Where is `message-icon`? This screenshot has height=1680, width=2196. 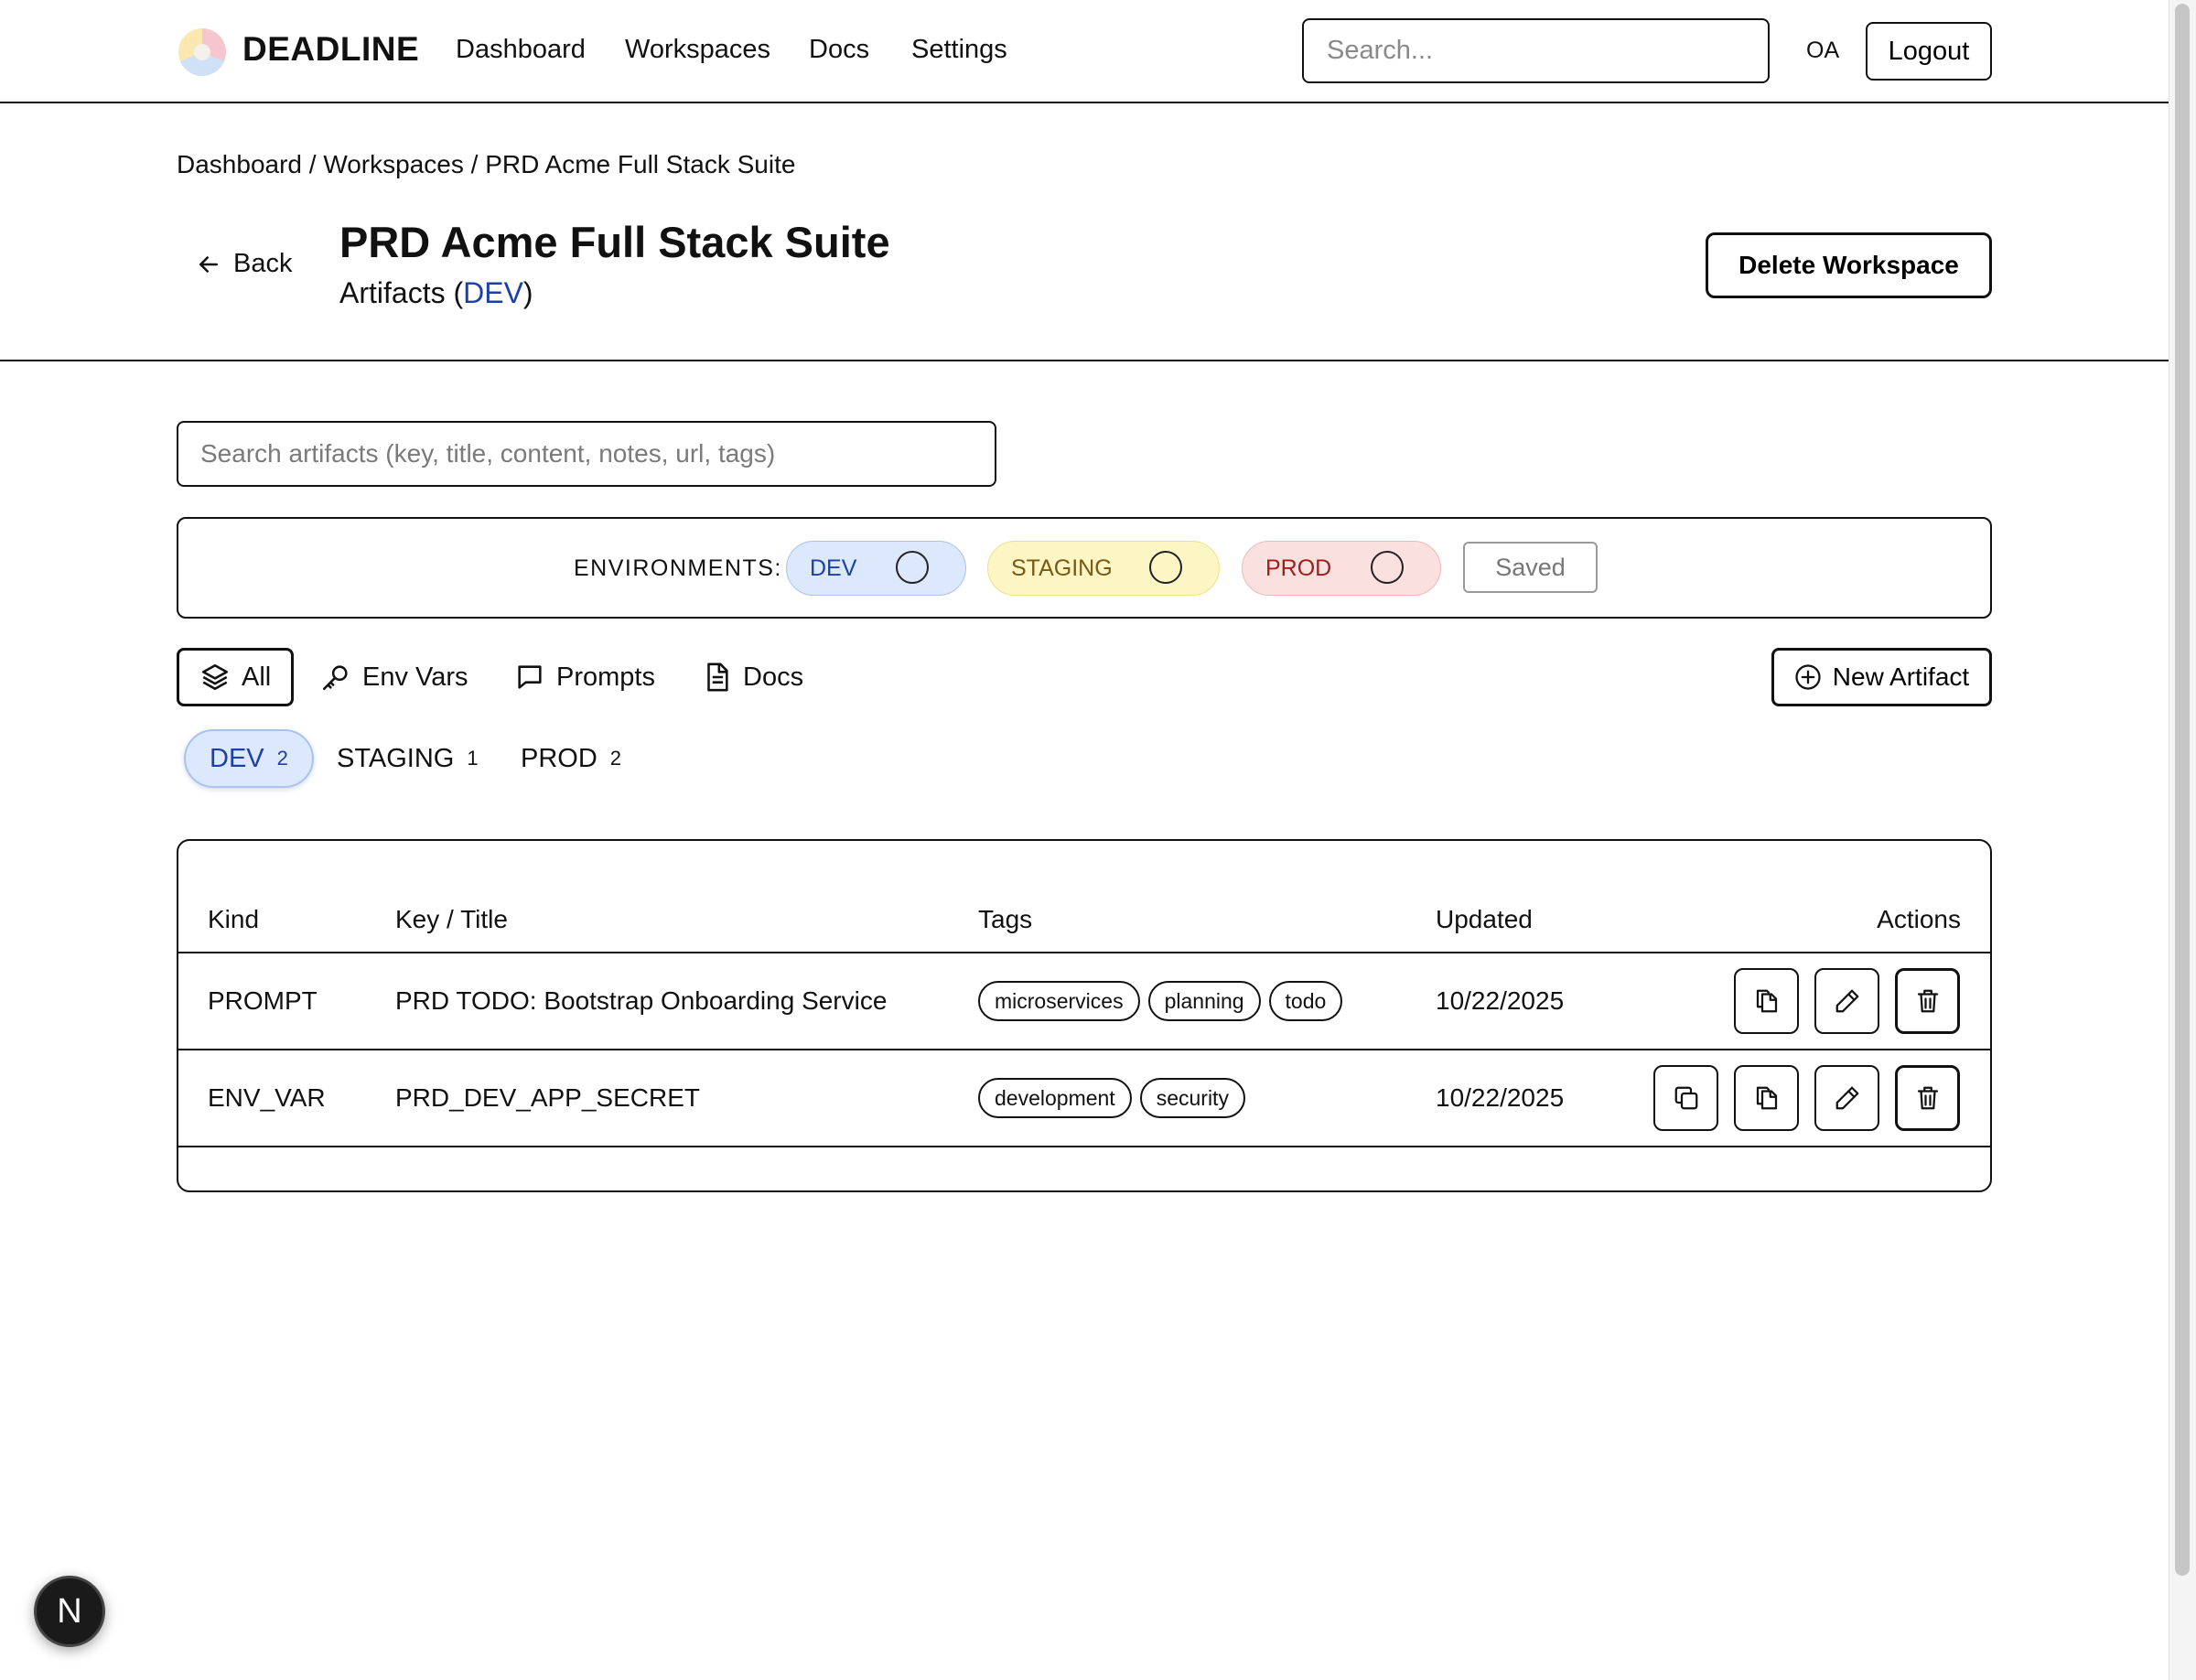 message-icon is located at coordinates (530, 677).